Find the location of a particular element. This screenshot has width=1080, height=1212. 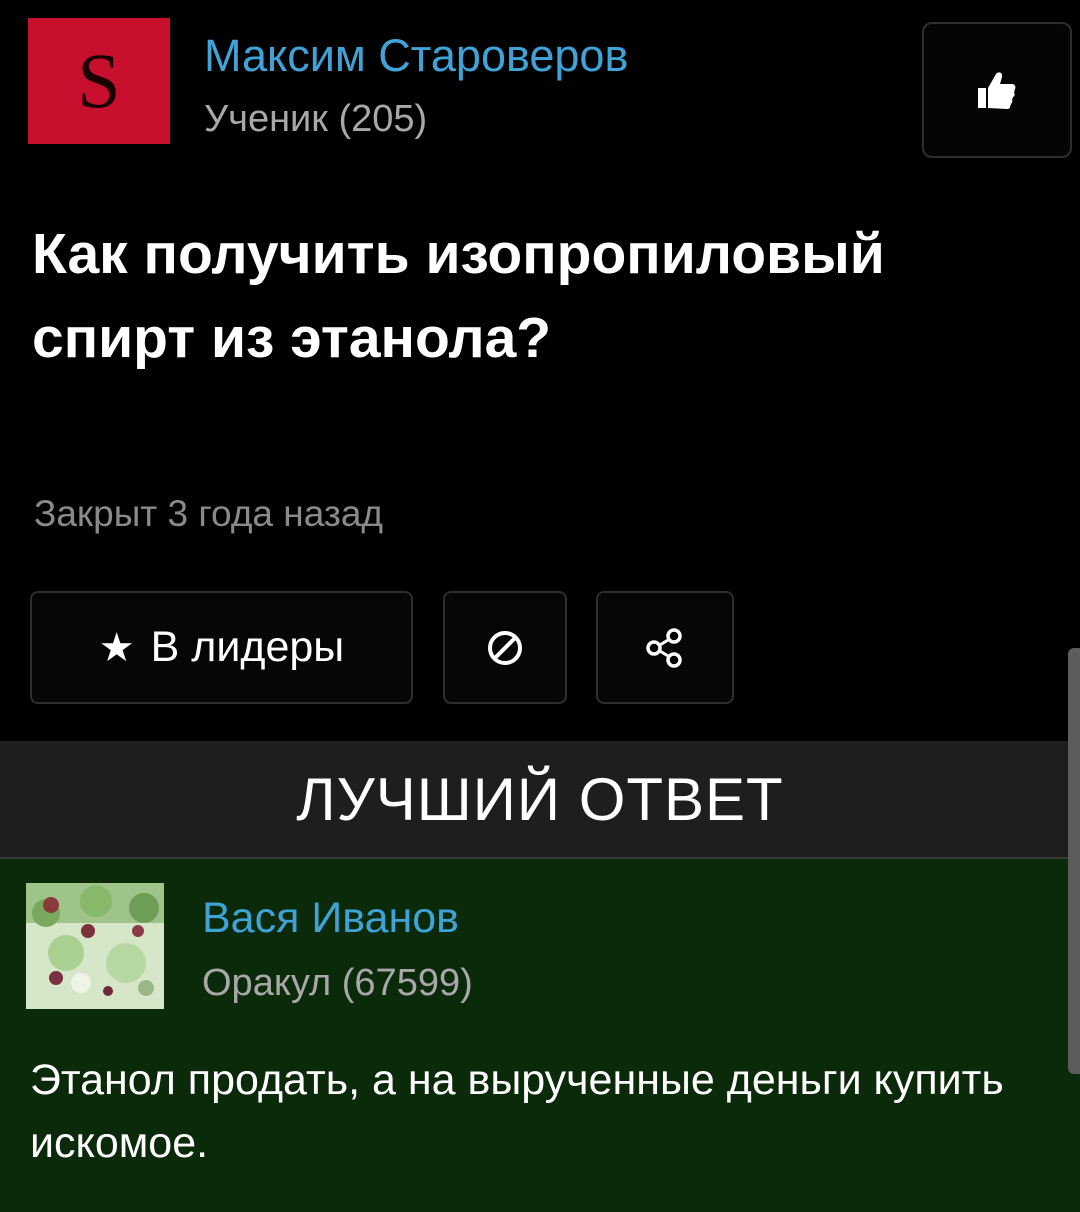

share-icon is located at coordinates (664, 647).